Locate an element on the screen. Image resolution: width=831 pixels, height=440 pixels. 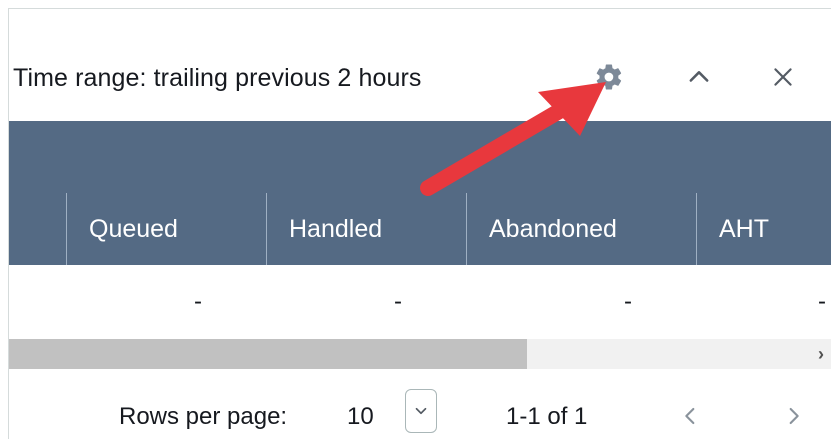
chevron-left-icon is located at coordinates (690, 416).